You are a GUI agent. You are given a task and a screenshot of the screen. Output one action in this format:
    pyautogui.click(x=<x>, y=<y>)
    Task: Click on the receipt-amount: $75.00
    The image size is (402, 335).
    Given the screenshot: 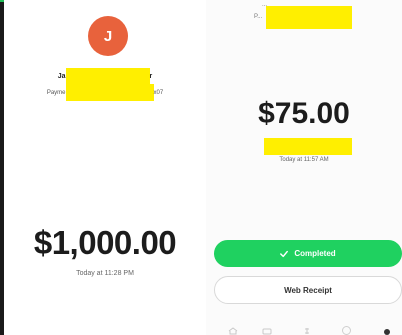 What is the action you would take?
    pyautogui.click(x=304, y=113)
    